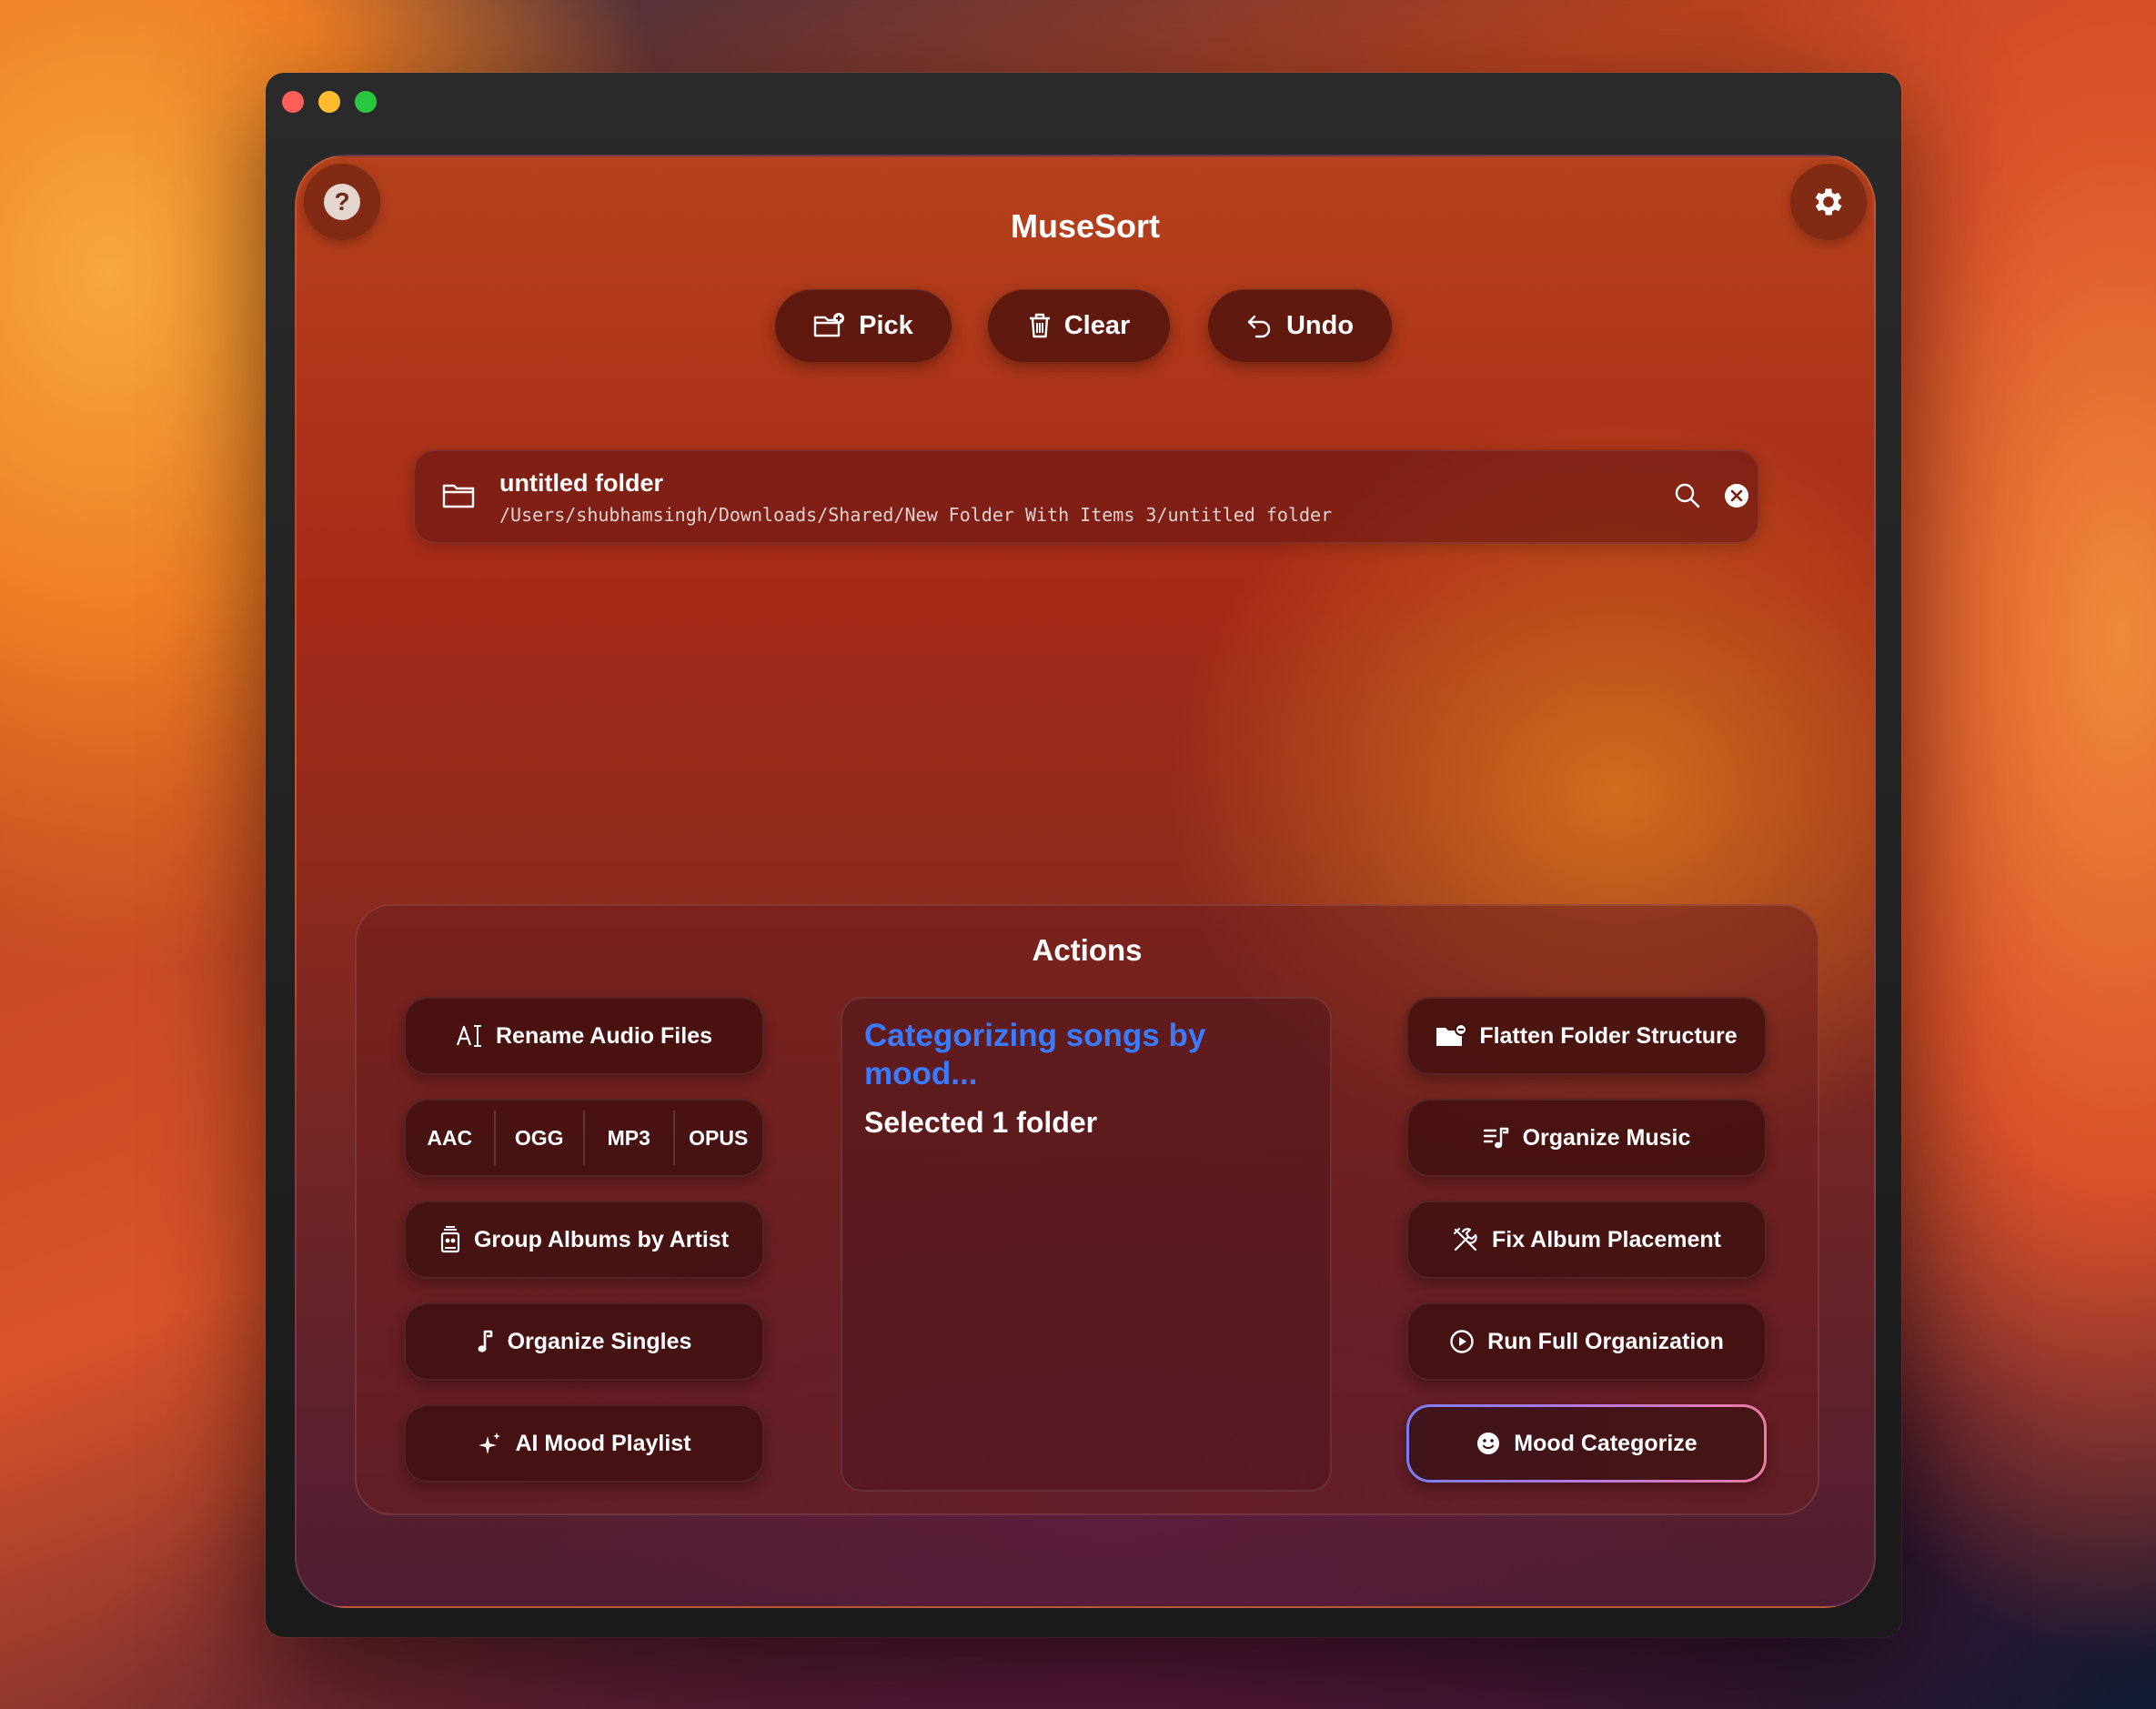  What do you see at coordinates (1488, 1443) in the screenshot?
I see `smiley-icon` at bounding box center [1488, 1443].